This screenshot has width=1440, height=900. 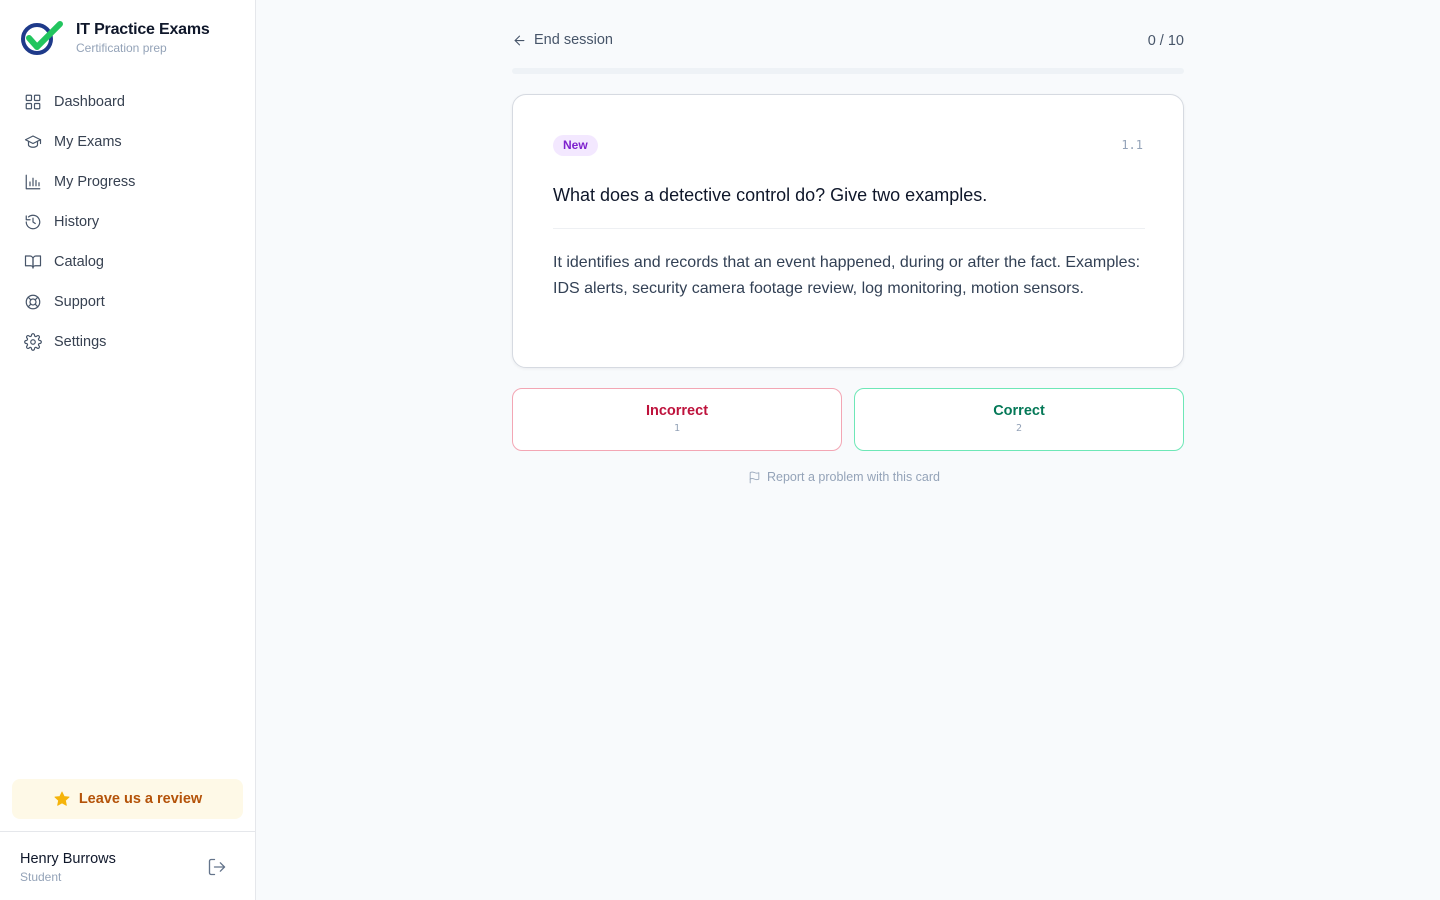 I want to click on user-name: Henry Burrows, so click(x=68, y=859).